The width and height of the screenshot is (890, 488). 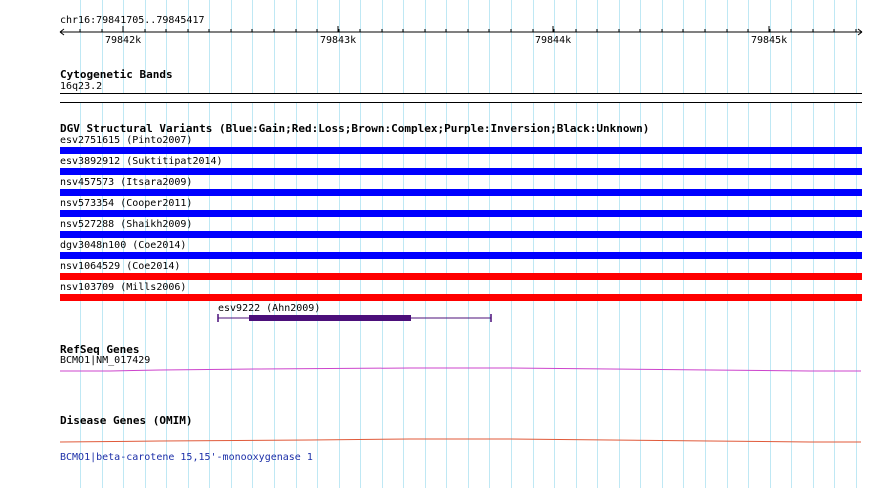 What do you see at coordinates (126, 203) in the screenshot?
I see `variant-label: nsv573354 (Cooper2011)` at bounding box center [126, 203].